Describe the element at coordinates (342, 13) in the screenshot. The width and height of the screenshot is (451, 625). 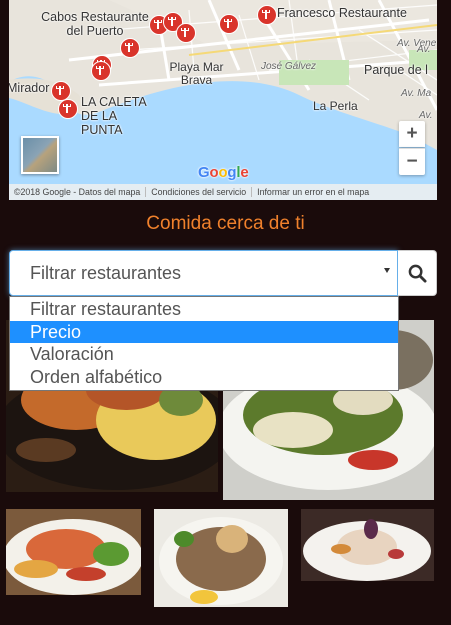
I see `map-label-francesco: Francesco Restaurante` at that location.